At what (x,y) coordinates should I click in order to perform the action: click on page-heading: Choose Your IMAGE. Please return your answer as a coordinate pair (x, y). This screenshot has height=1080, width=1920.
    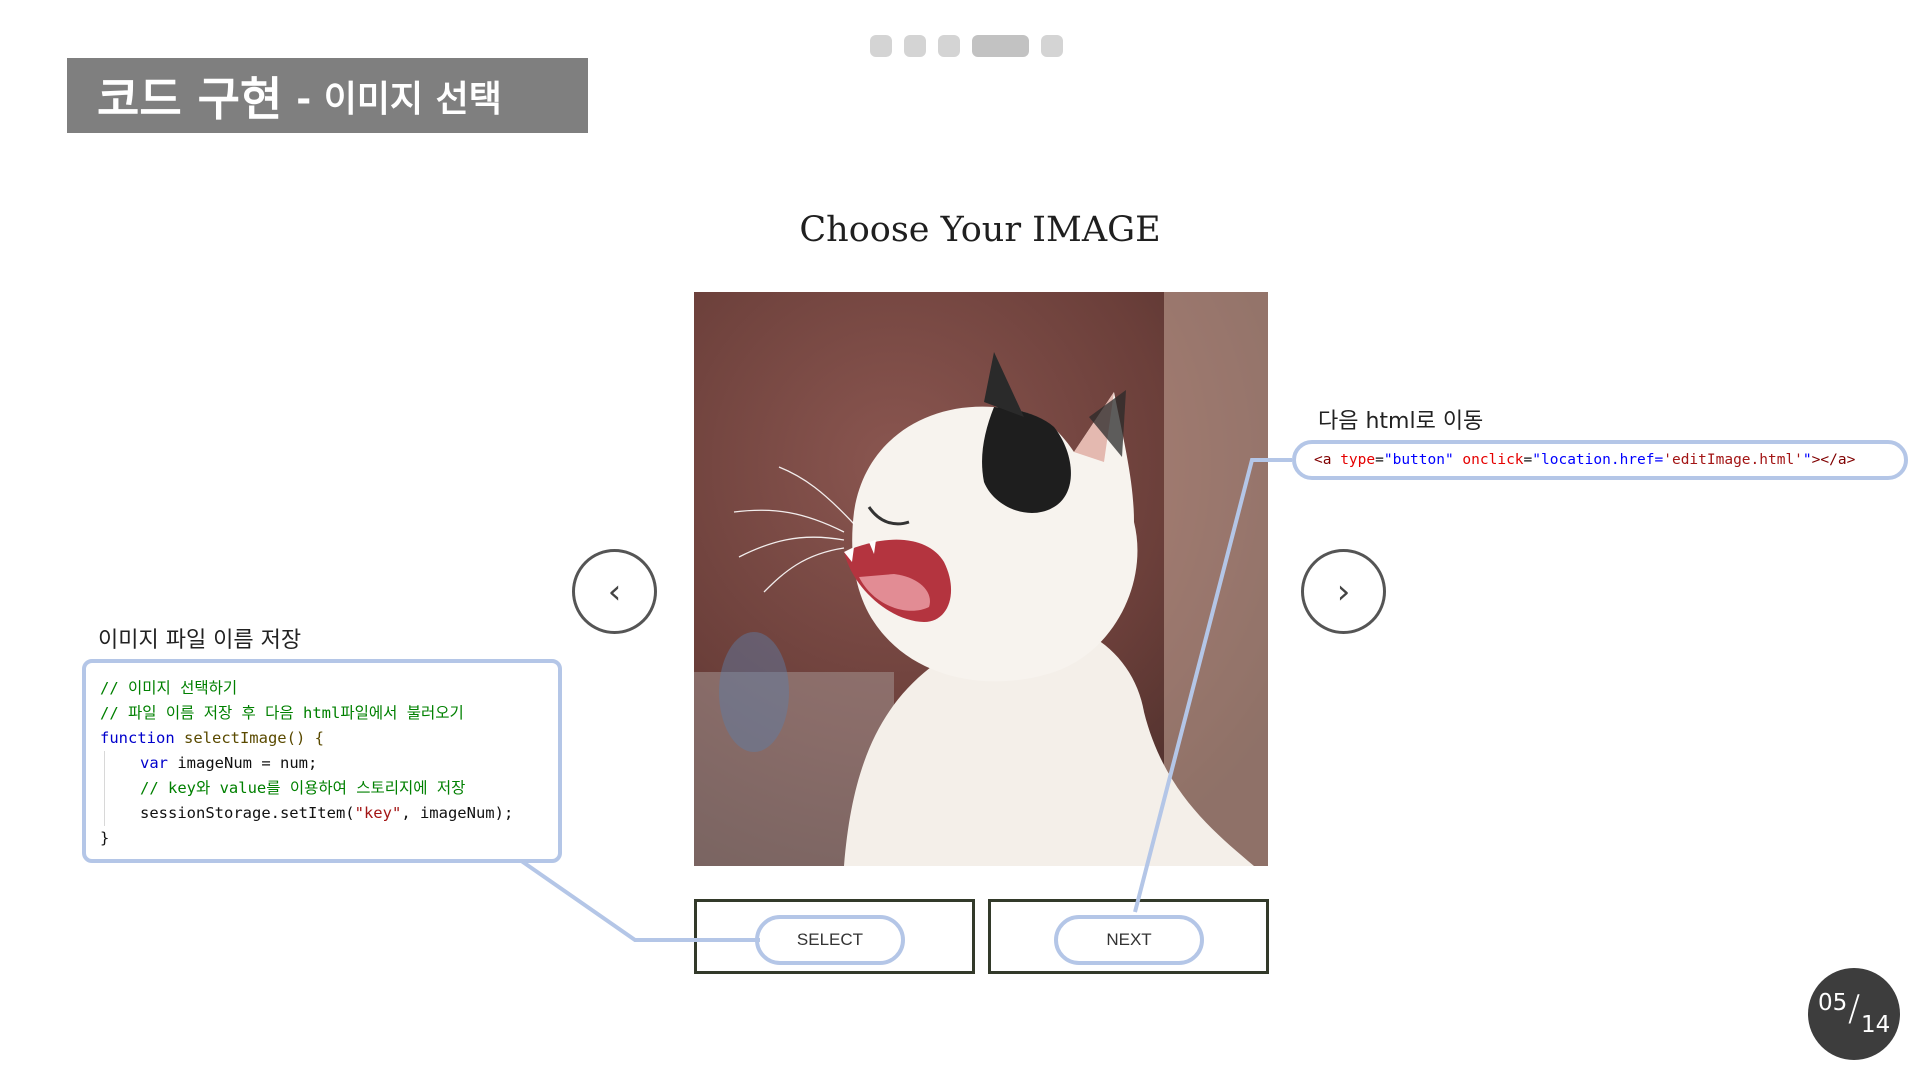
    Looking at the image, I should click on (980, 230).